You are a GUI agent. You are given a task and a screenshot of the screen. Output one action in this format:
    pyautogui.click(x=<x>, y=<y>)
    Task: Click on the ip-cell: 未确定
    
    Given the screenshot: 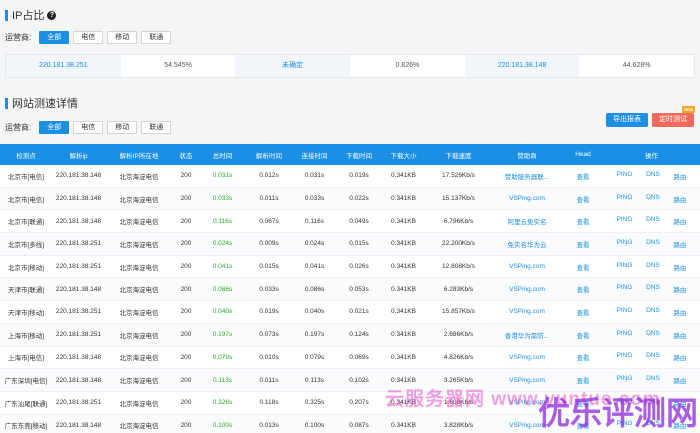 What is the action you would take?
    pyautogui.click(x=293, y=66)
    